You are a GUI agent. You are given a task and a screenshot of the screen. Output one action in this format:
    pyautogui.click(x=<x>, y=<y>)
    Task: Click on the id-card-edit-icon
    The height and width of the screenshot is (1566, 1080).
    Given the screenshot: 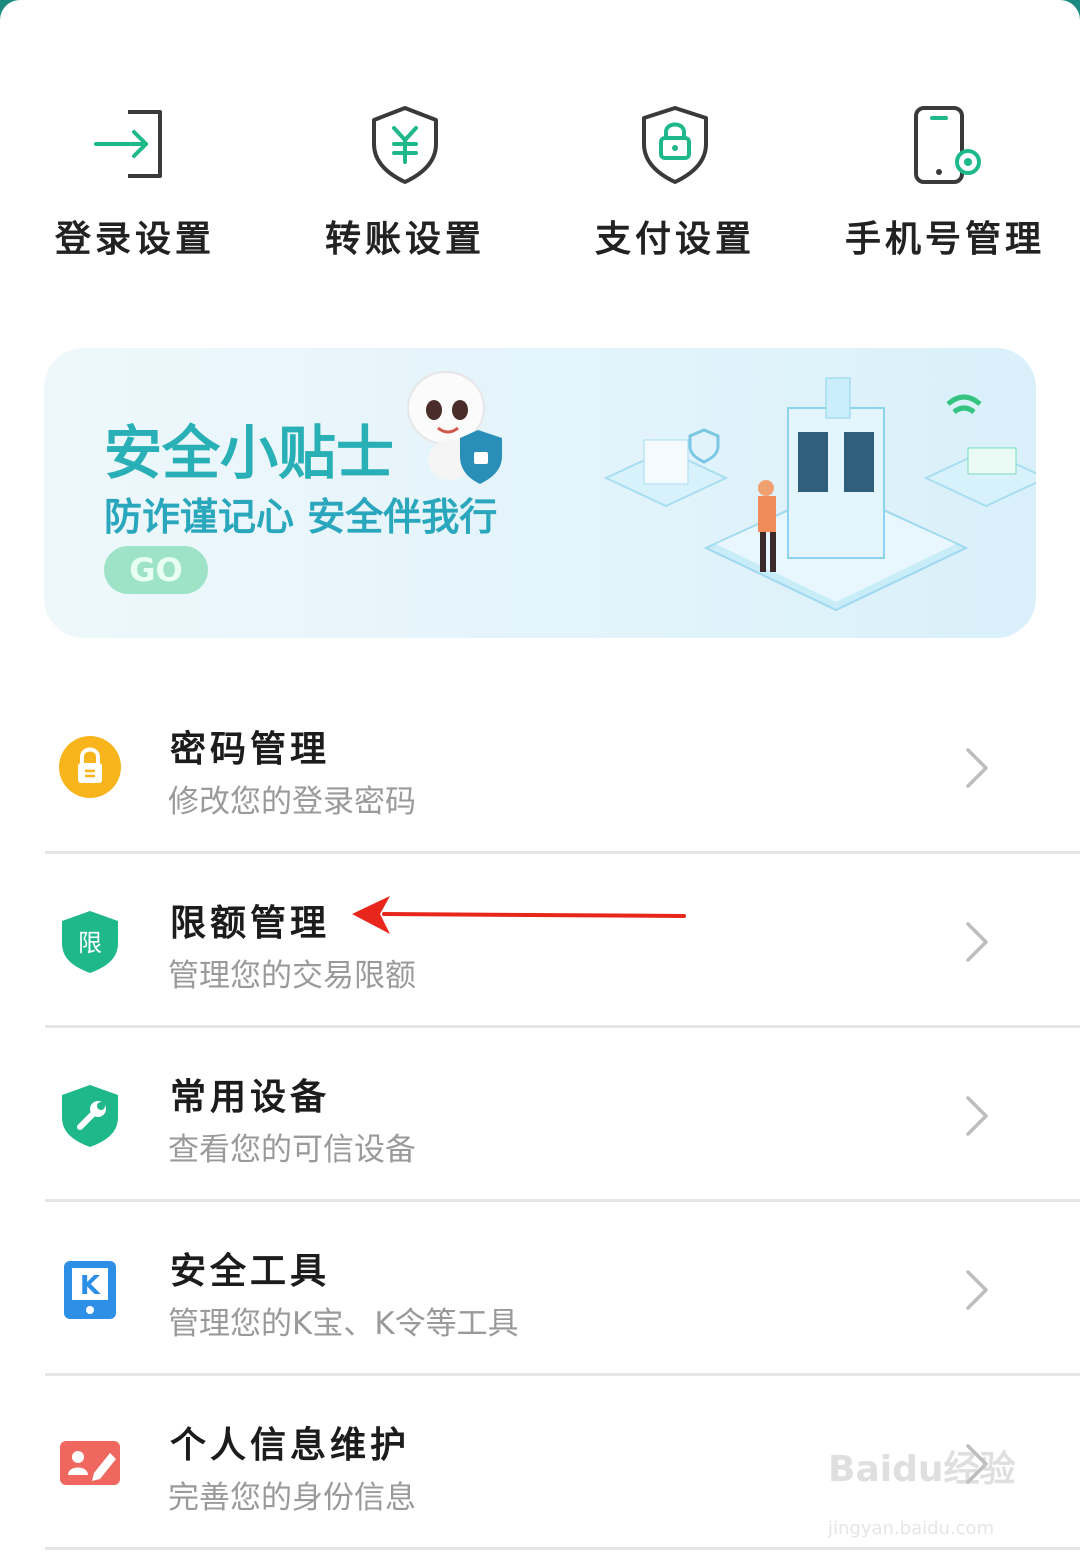 What is the action you would take?
    pyautogui.click(x=90, y=1463)
    